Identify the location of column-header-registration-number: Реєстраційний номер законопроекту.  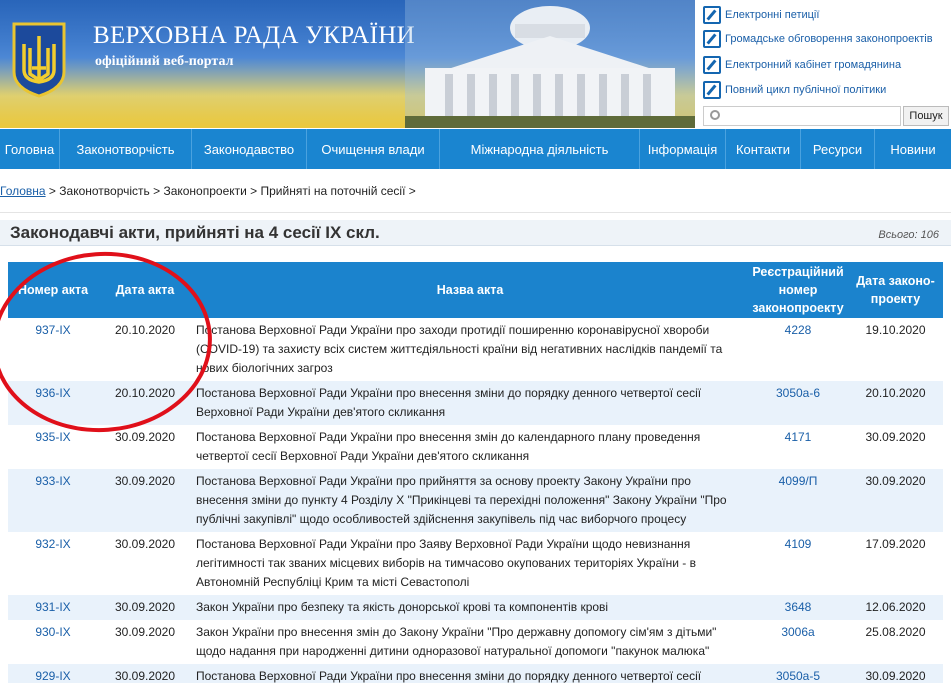
(798, 290).